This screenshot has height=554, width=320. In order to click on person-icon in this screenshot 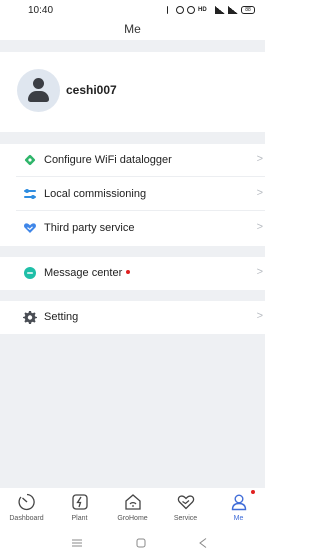, I will do `click(238, 502)`.